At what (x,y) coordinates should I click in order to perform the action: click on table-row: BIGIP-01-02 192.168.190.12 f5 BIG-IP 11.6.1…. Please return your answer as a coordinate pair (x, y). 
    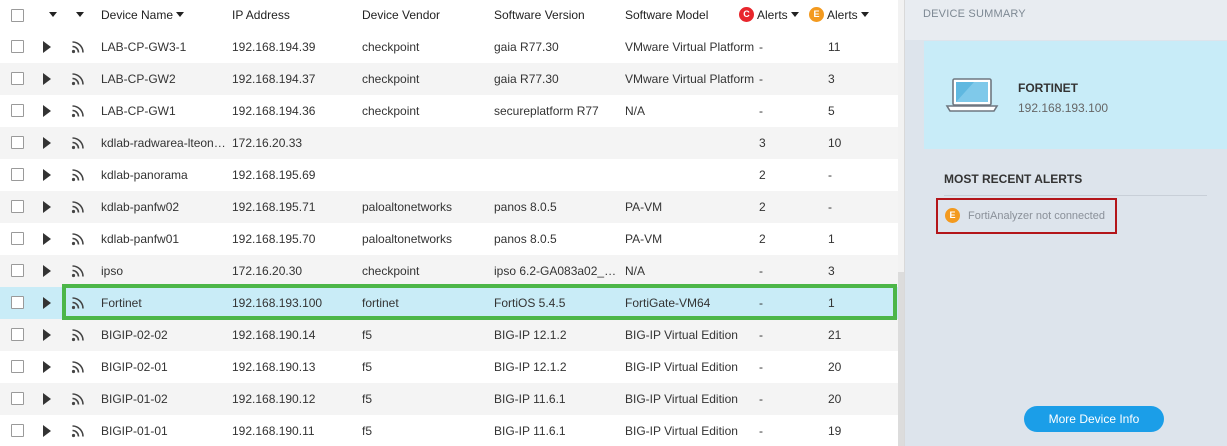
    Looking at the image, I should click on (449, 399).